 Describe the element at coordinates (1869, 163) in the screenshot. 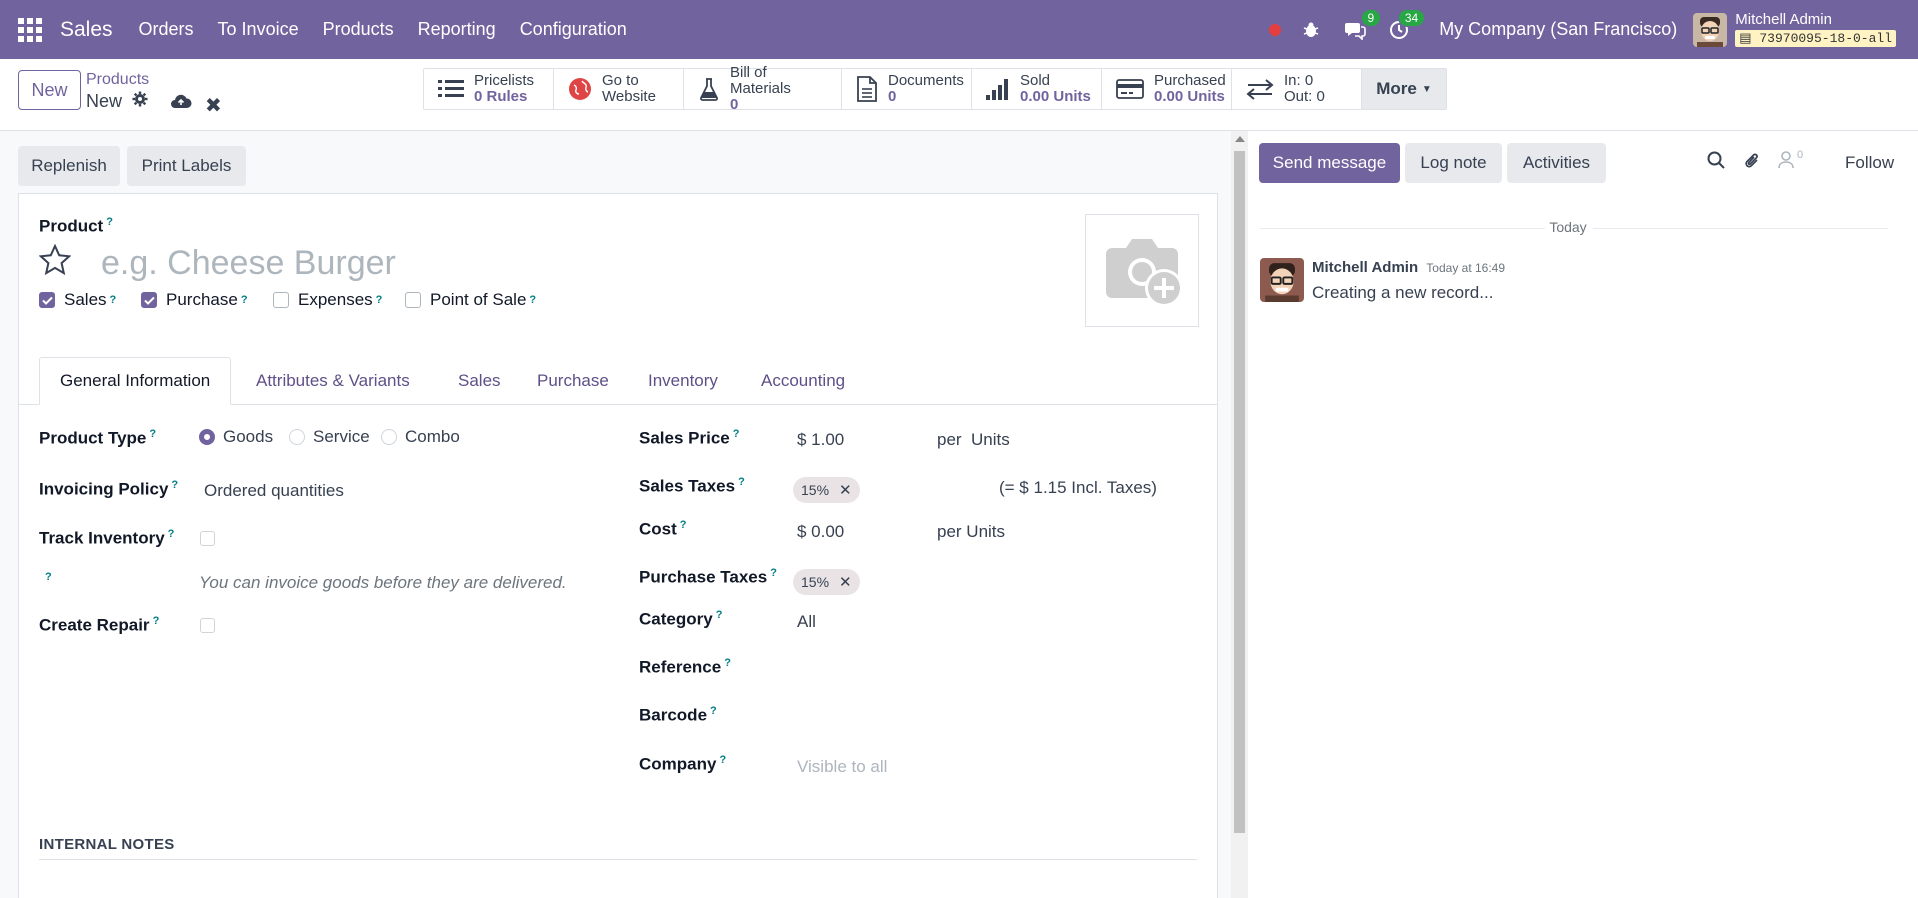

I see `follow-button: Follow` at that location.